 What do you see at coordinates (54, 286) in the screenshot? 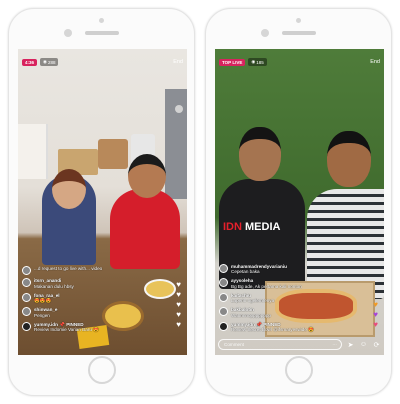
I see `comment-text: Makanan dulu hbsy` at bounding box center [54, 286].